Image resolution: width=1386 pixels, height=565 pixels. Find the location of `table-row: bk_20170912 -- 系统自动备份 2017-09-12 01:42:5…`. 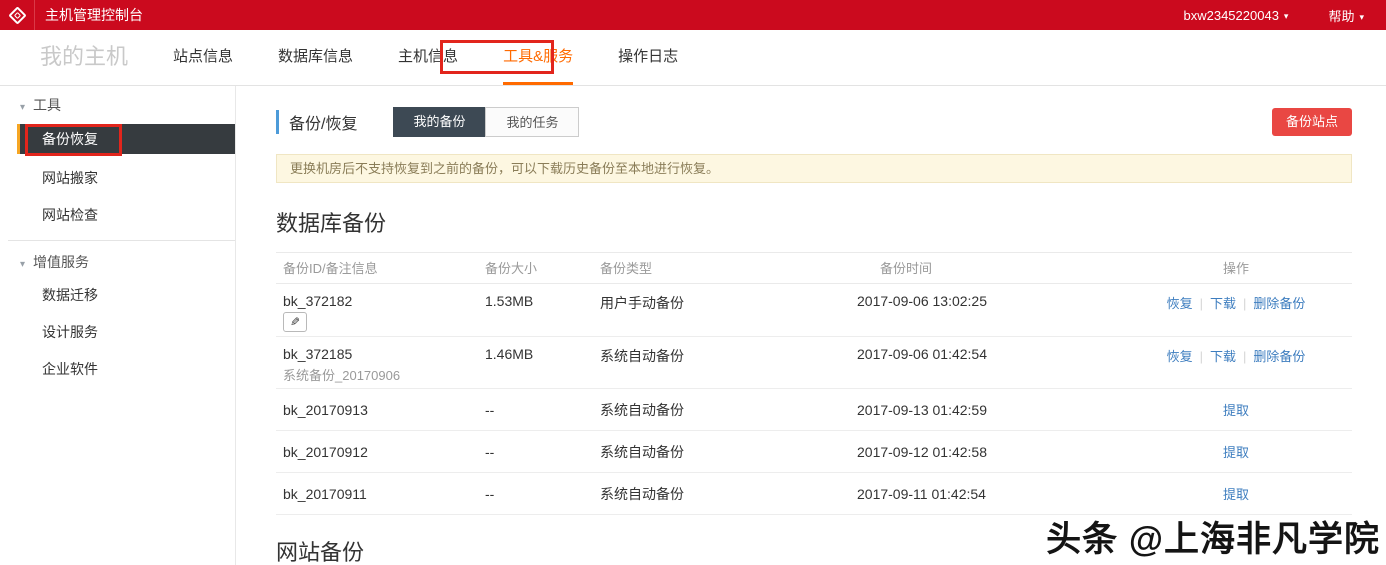

table-row: bk_20170912 -- 系统自动备份 2017-09-12 01:42:5… is located at coordinates (814, 452).